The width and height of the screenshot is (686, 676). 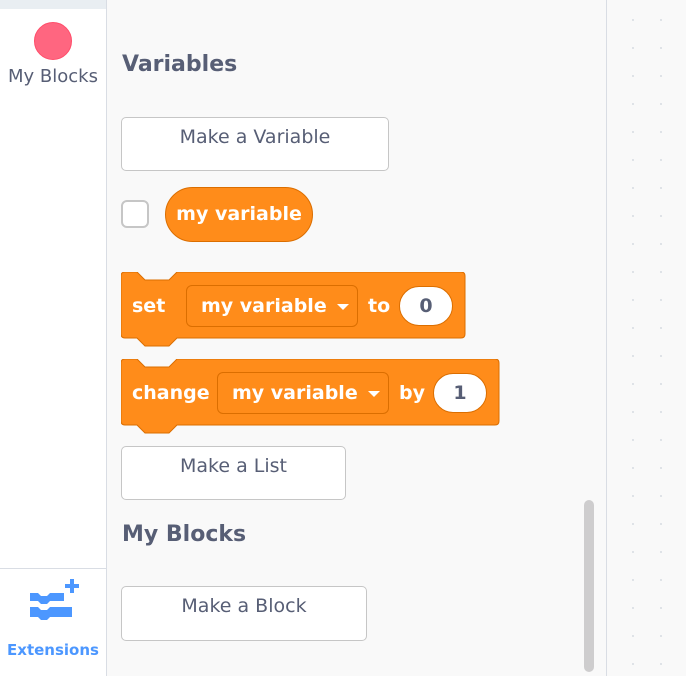 I want to click on add-extension-button: Extensions, so click(x=53, y=622).